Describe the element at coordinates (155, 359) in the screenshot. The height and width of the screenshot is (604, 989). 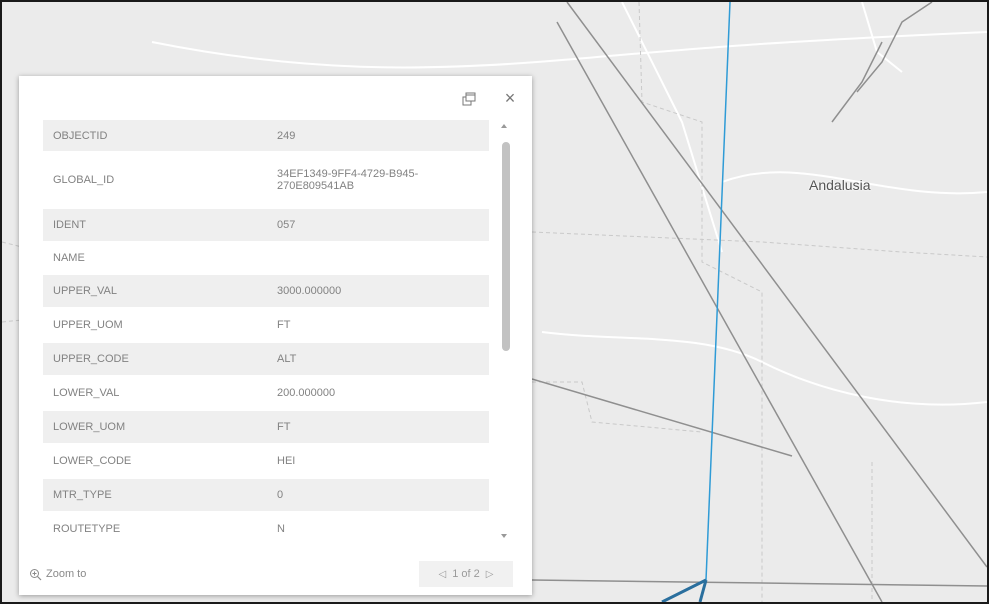
I see `attribute-key: UPPER_CODE` at that location.